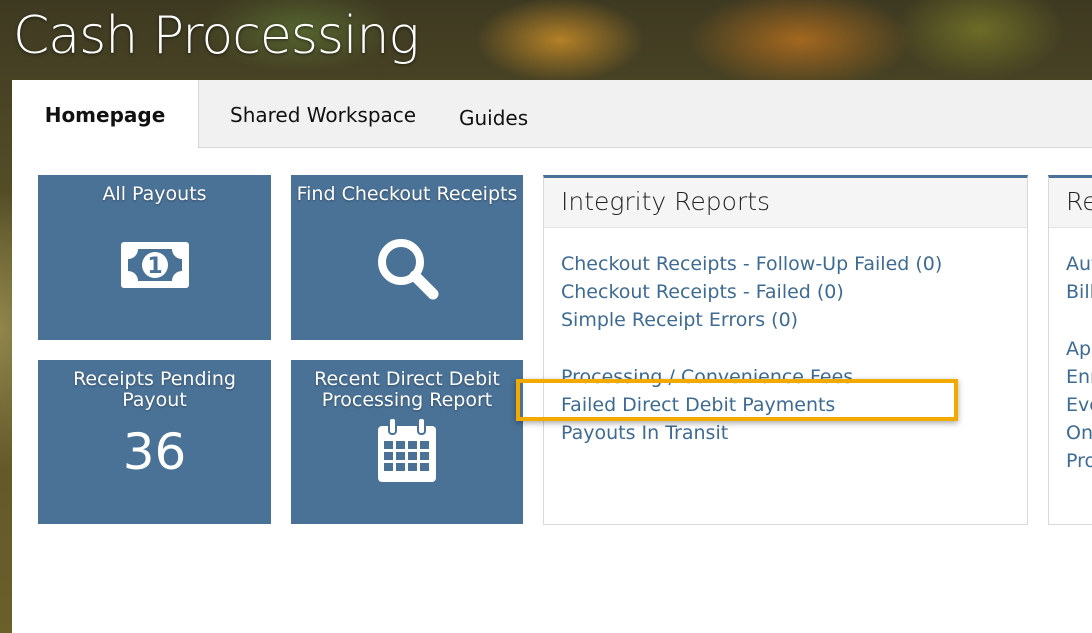  Describe the element at coordinates (407, 270) in the screenshot. I see `search-icon` at that location.